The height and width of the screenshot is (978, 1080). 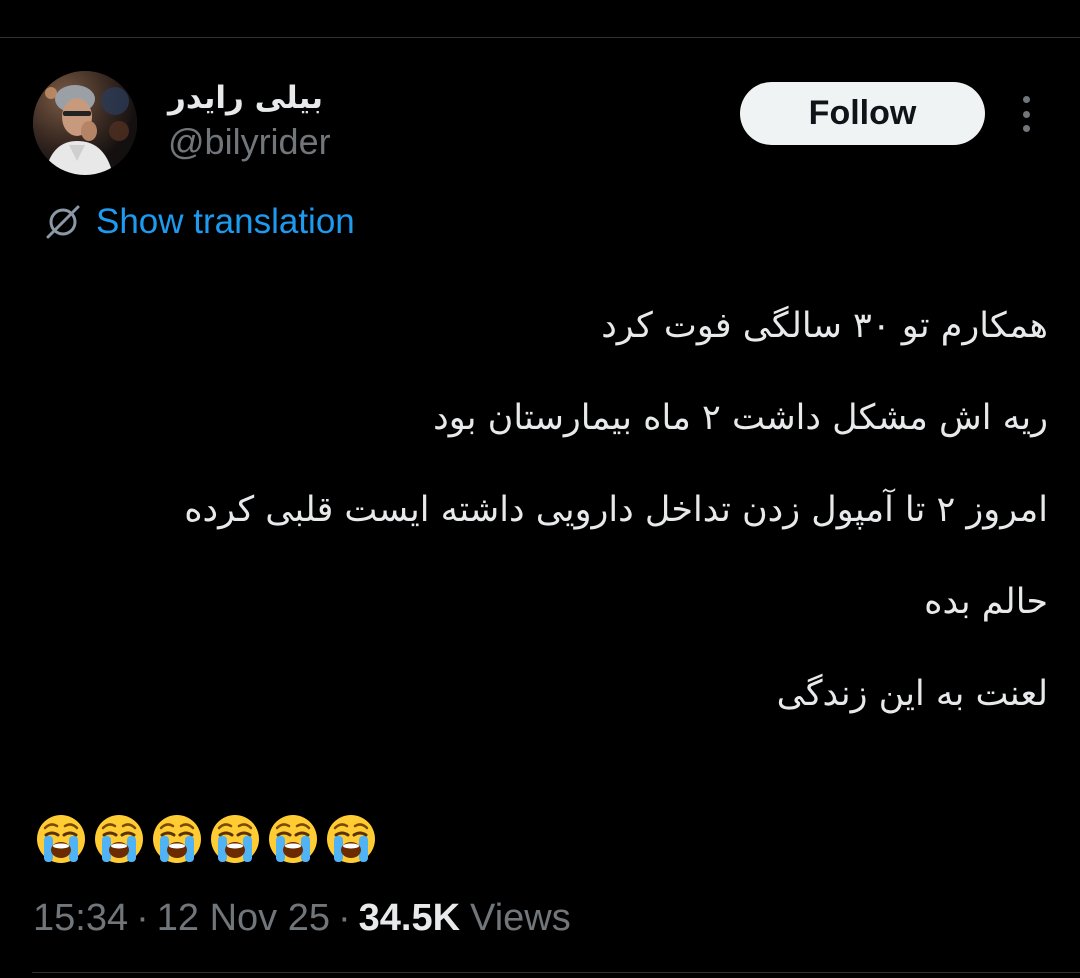 What do you see at coordinates (556, 972) in the screenshot?
I see `bottom-divider` at bounding box center [556, 972].